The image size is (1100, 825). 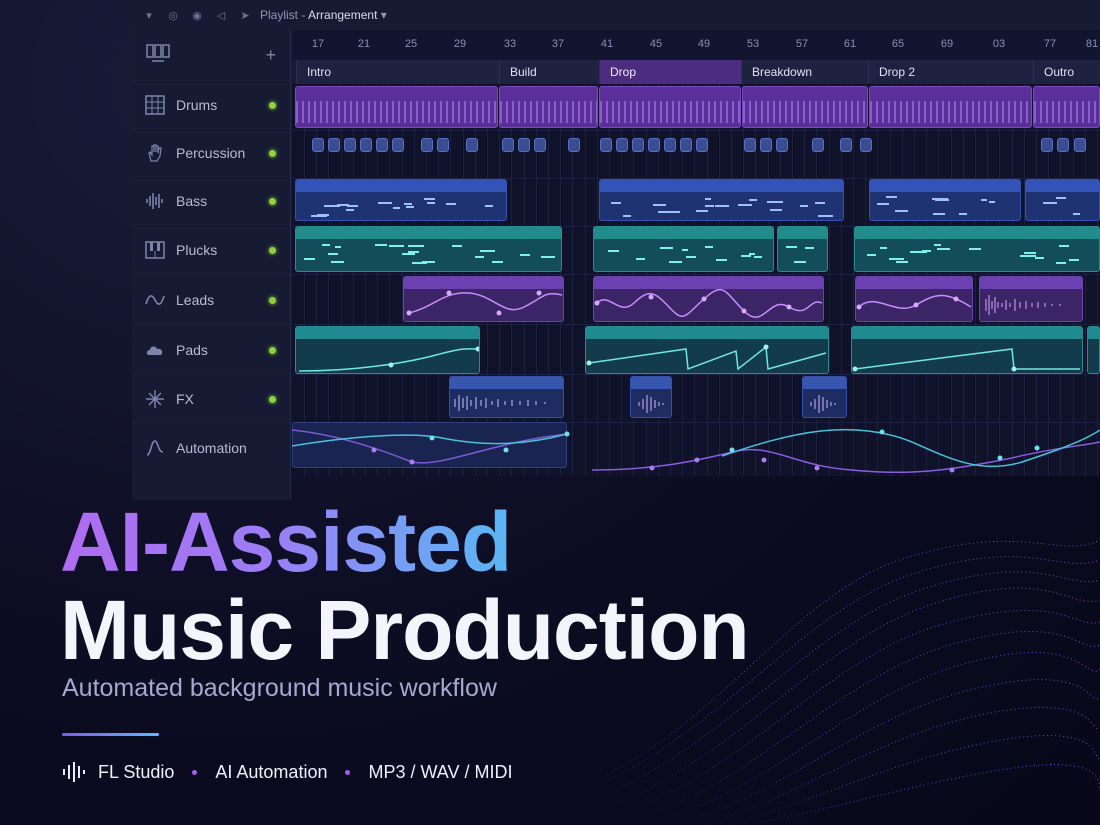 I want to click on columns-icon, so click(x=158, y=55).